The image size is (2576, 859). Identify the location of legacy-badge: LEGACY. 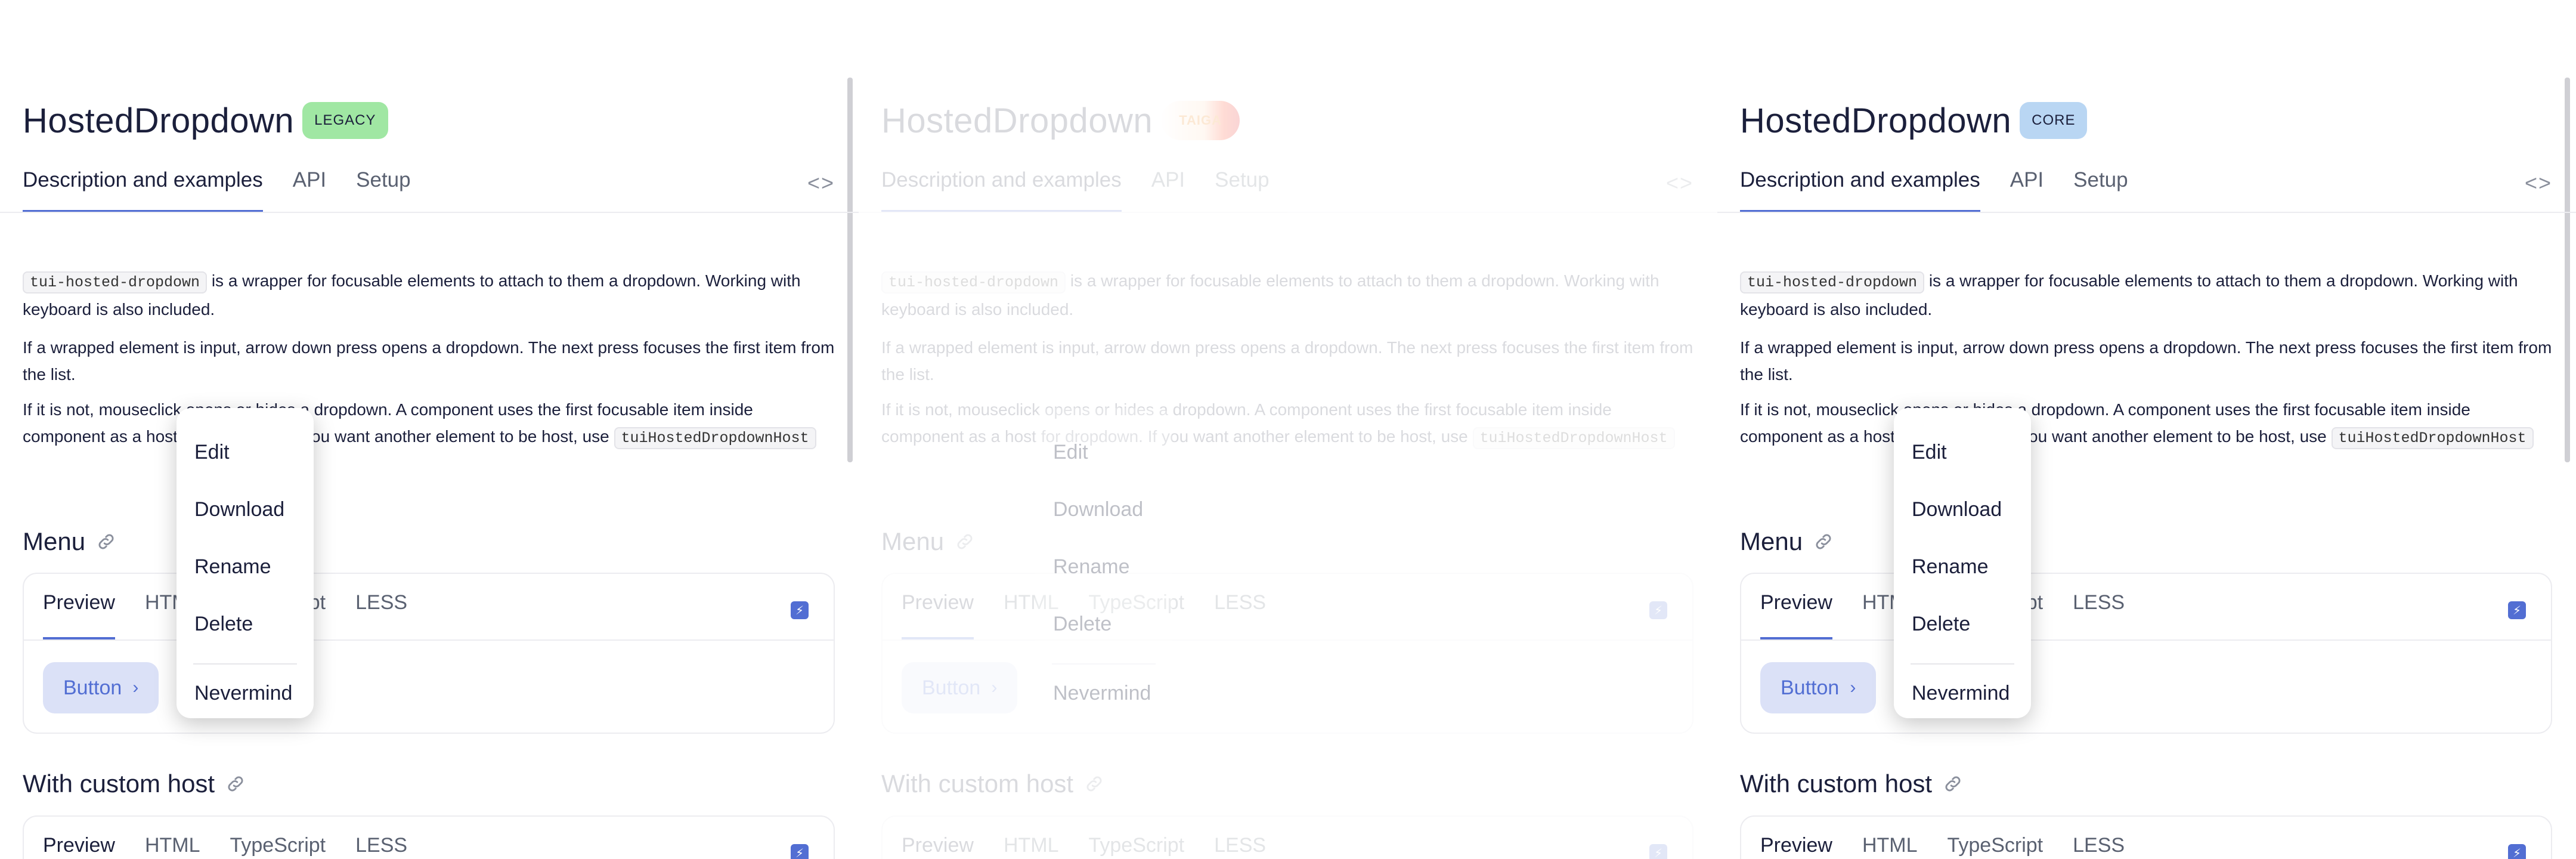
(345, 121).